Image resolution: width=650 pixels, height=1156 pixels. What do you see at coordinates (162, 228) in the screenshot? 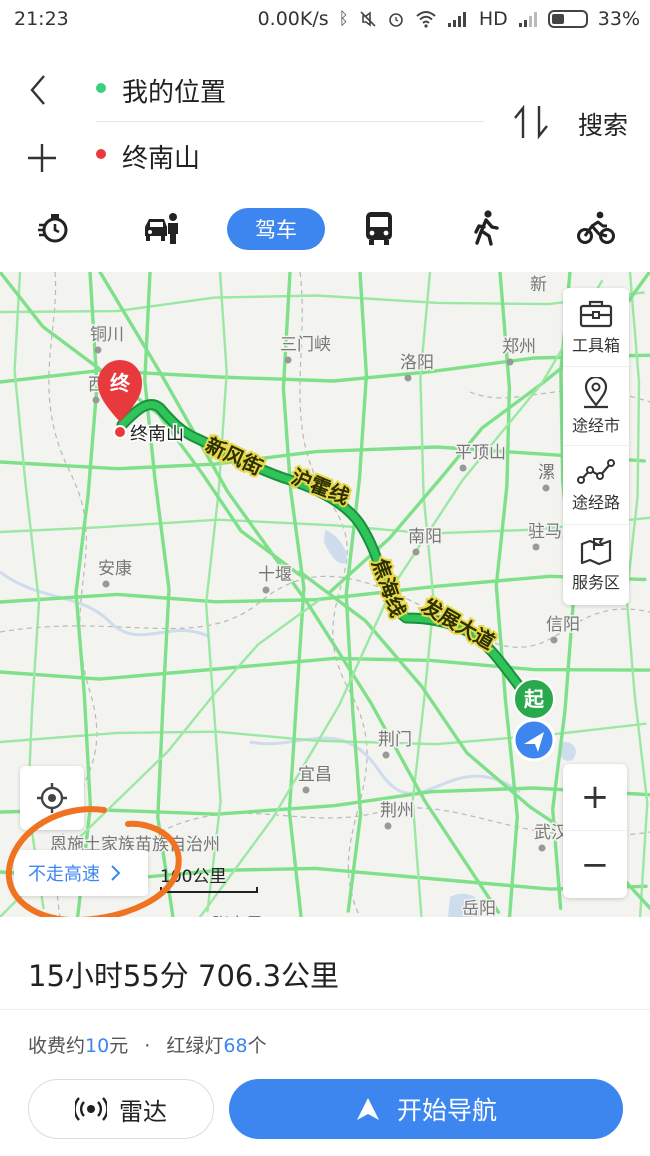
I see `mode-carpool` at bounding box center [162, 228].